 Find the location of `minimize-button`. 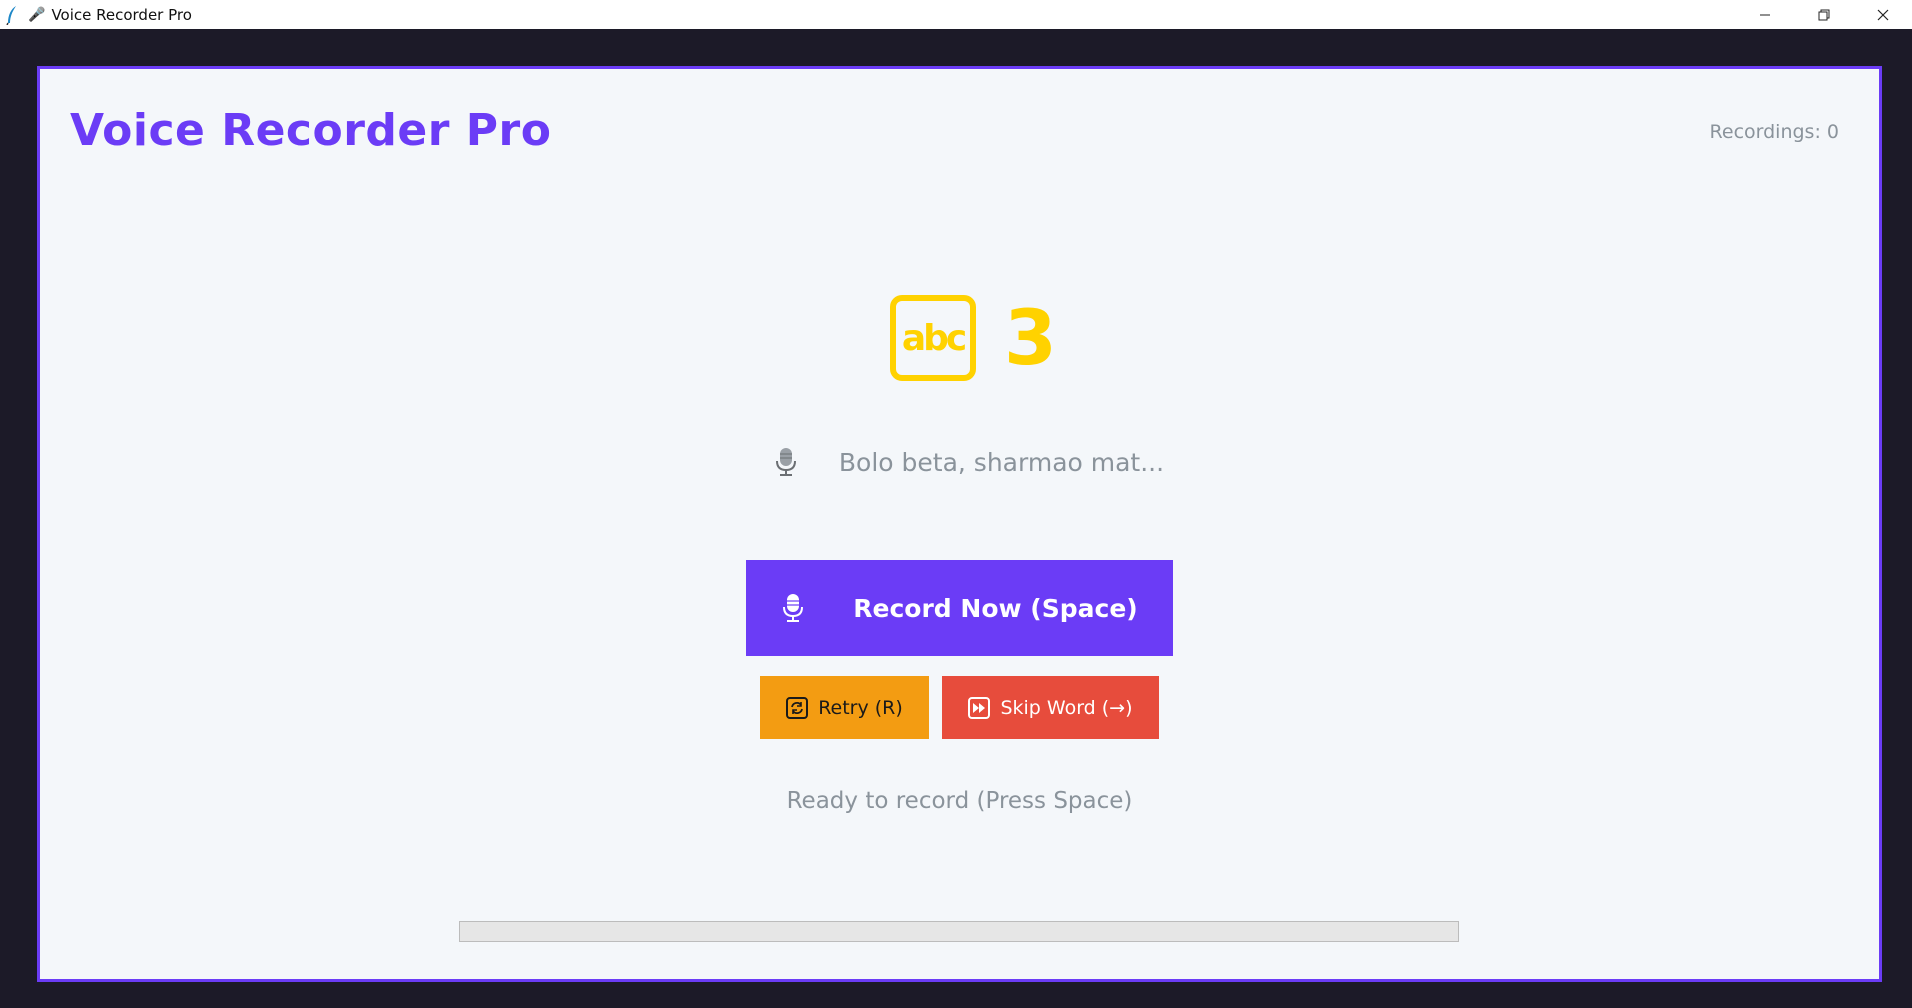

minimize-button is located at coordinates (1764, 14).